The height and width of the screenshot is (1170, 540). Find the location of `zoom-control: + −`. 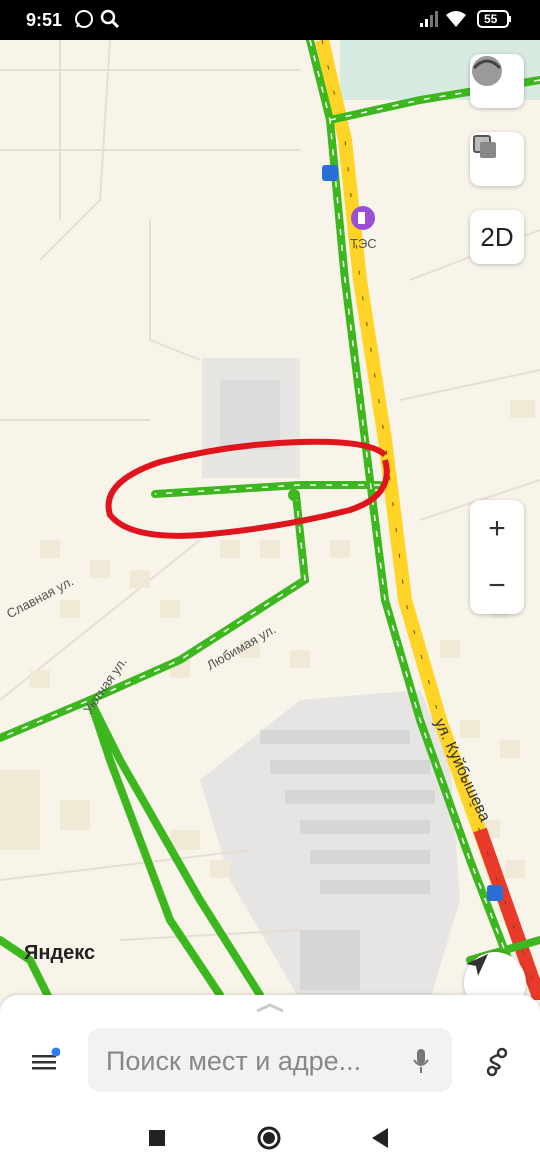

zoom-control: + − is located at coordinates (497, 557).